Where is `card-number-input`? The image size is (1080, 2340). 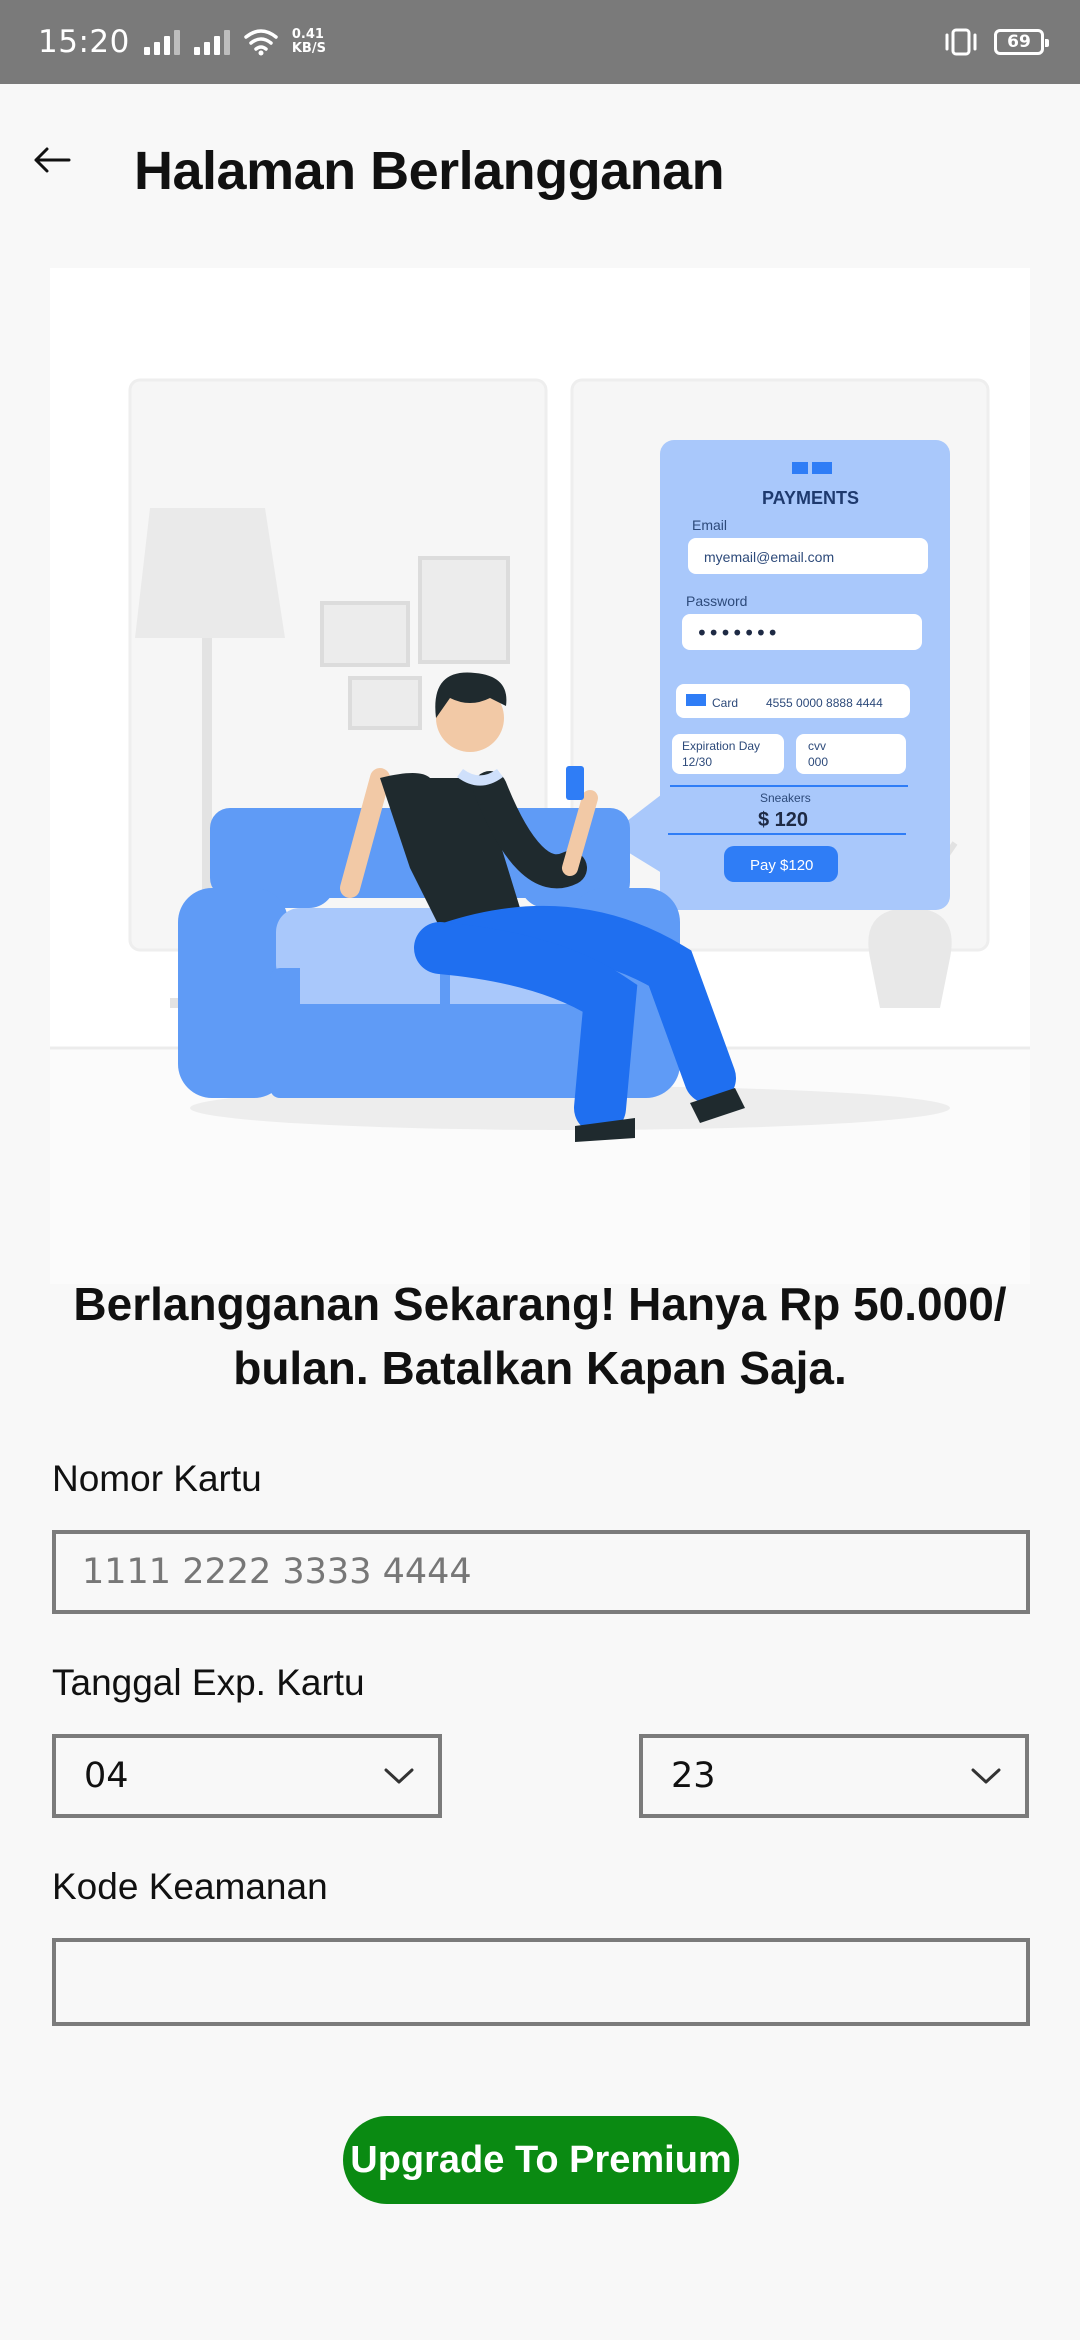 card-number-input is located at coordinates (541, 1572).